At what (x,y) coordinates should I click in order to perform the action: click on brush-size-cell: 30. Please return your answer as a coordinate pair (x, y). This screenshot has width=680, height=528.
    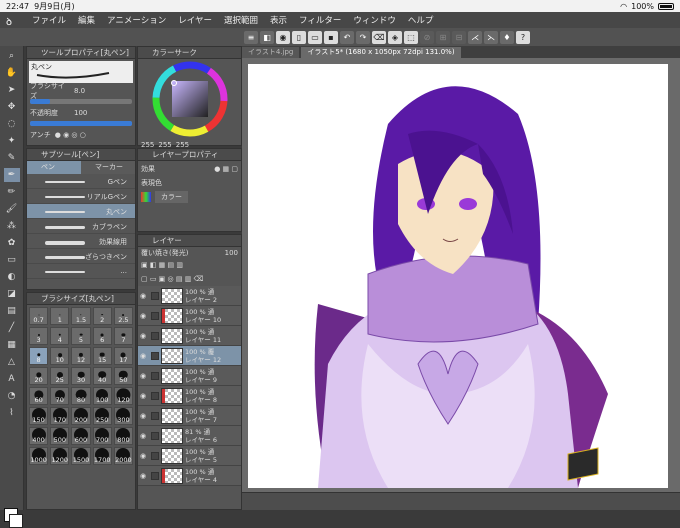
    Looking at the image, I should click on (81, 376).